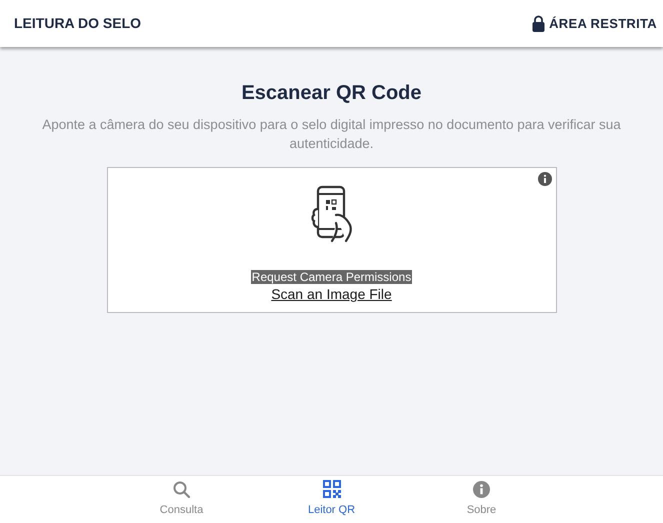 The height and width of the screenshot is (523, 663). I want to click on phone-hand-icon, so click(332, 214).